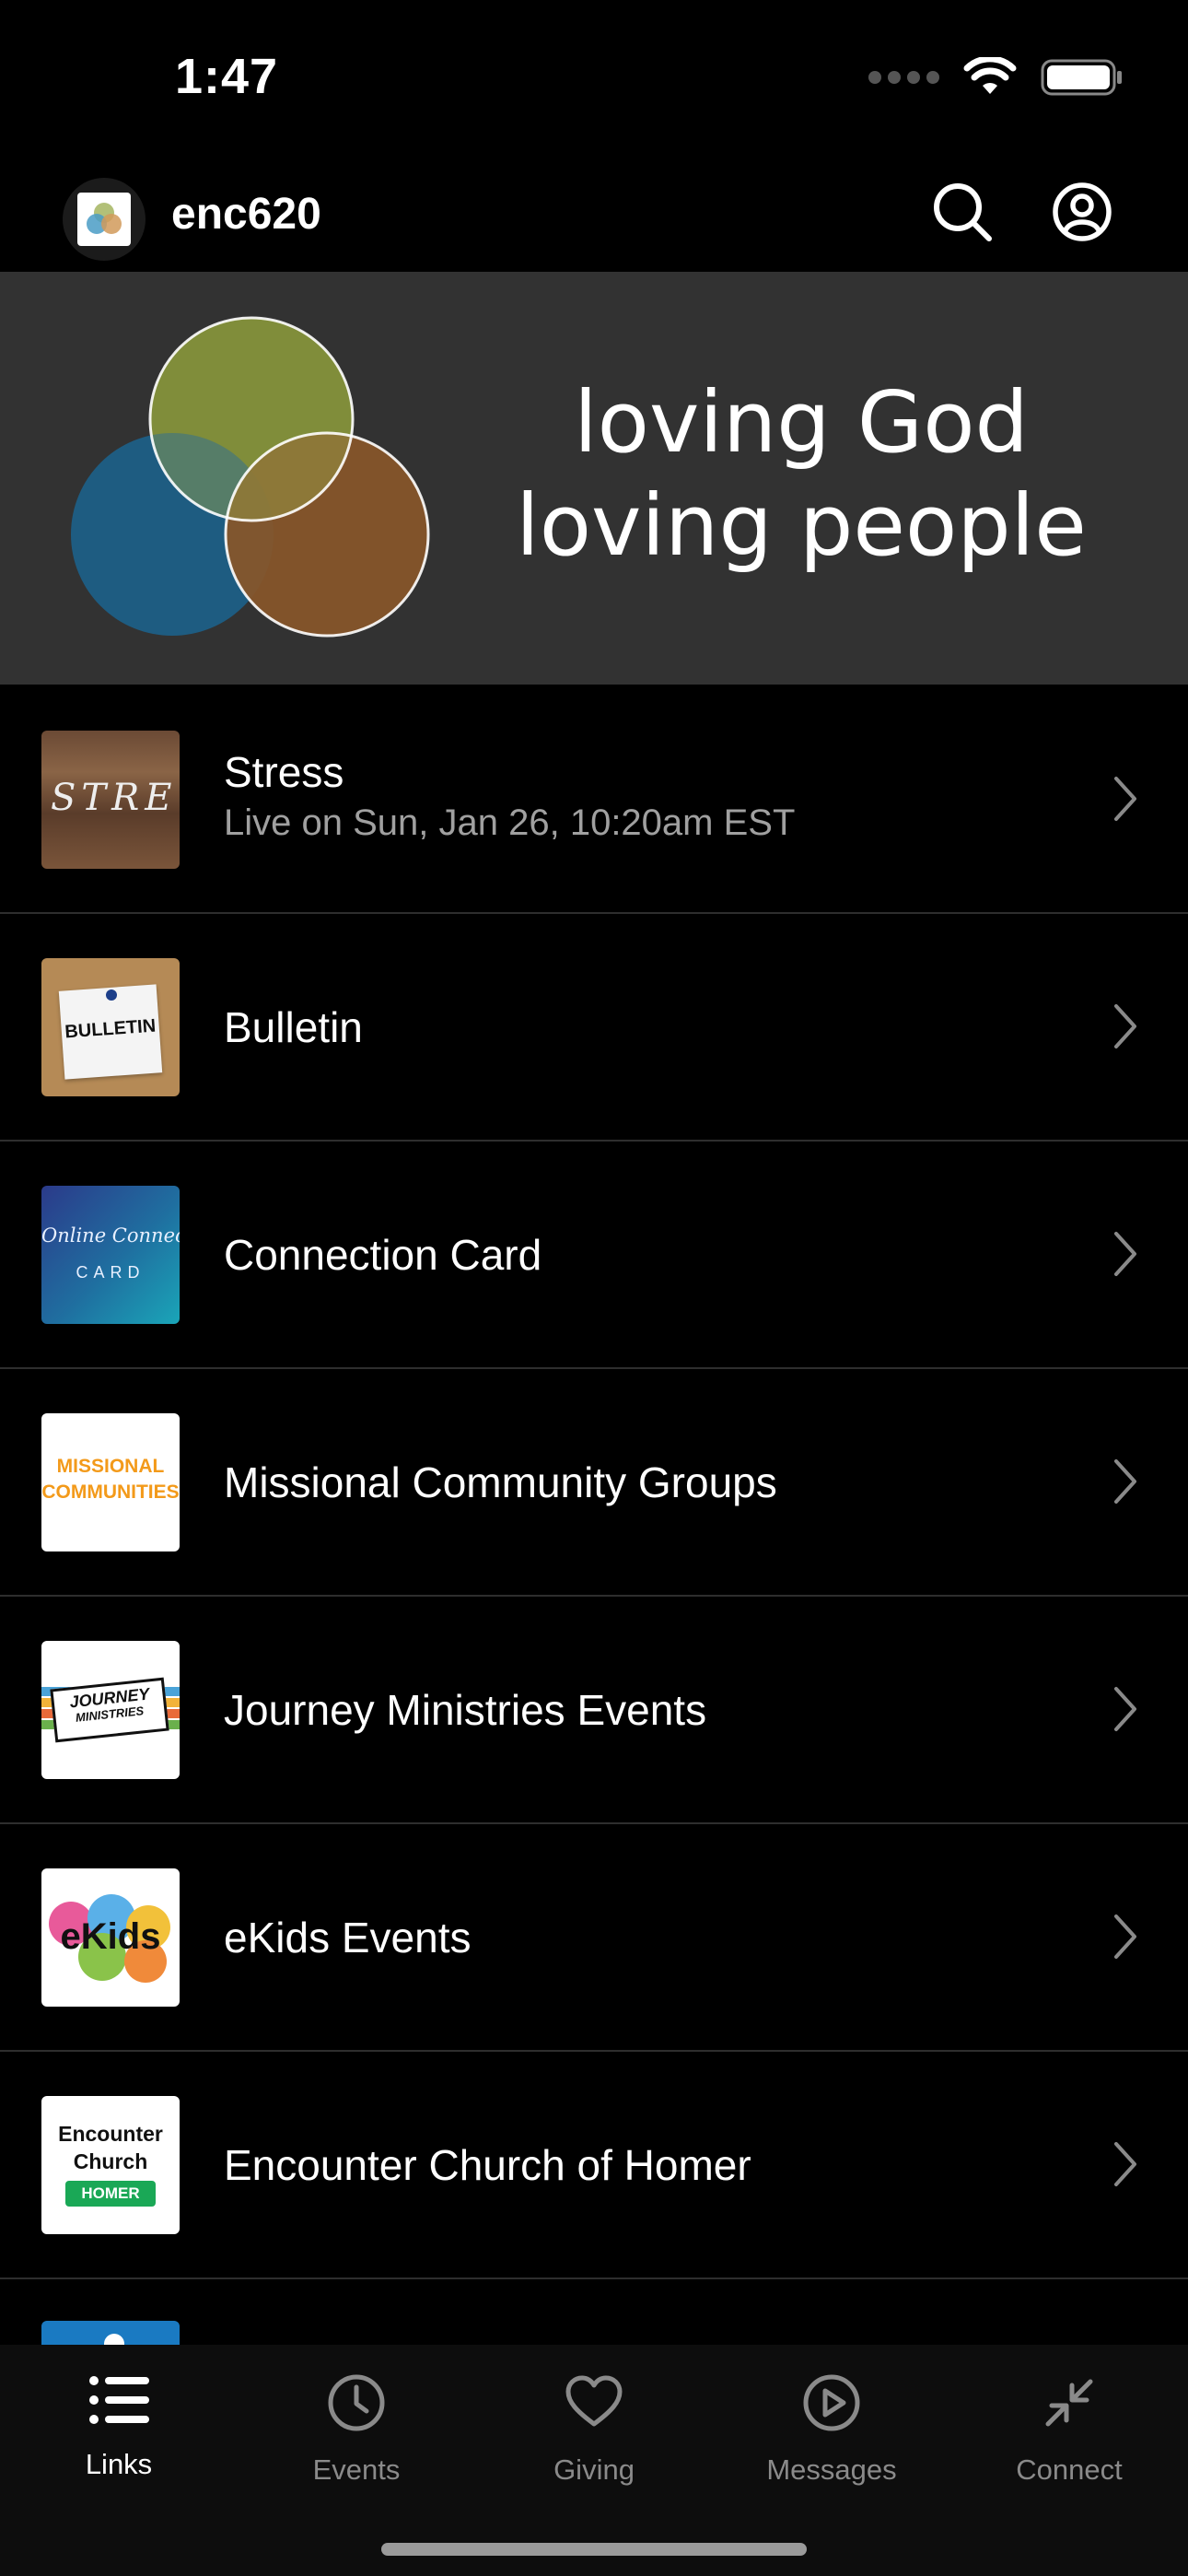 The image size is (1188, 2576). What do you see at coordinates (962, 212) in the screenshot?
I see `search-icon` at bounding box center [962, 212].